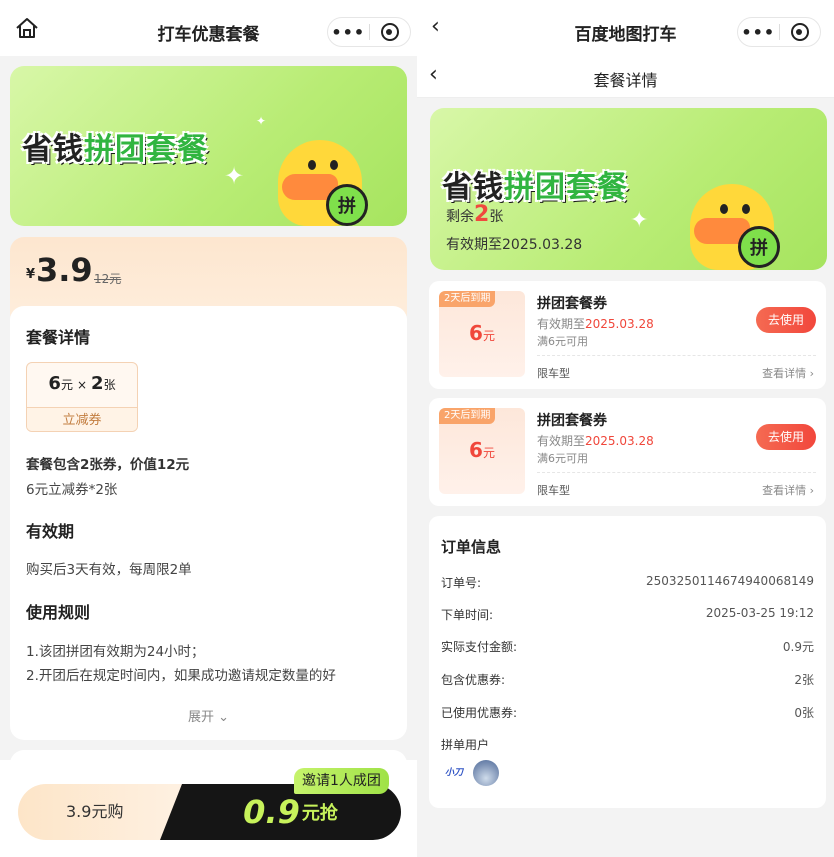  Describe the element at coordinates (181, 676) in the screenshot. I see `rule-item: 2.开团后在规定时间内，如果成功邀请规定数量的好` at that location.